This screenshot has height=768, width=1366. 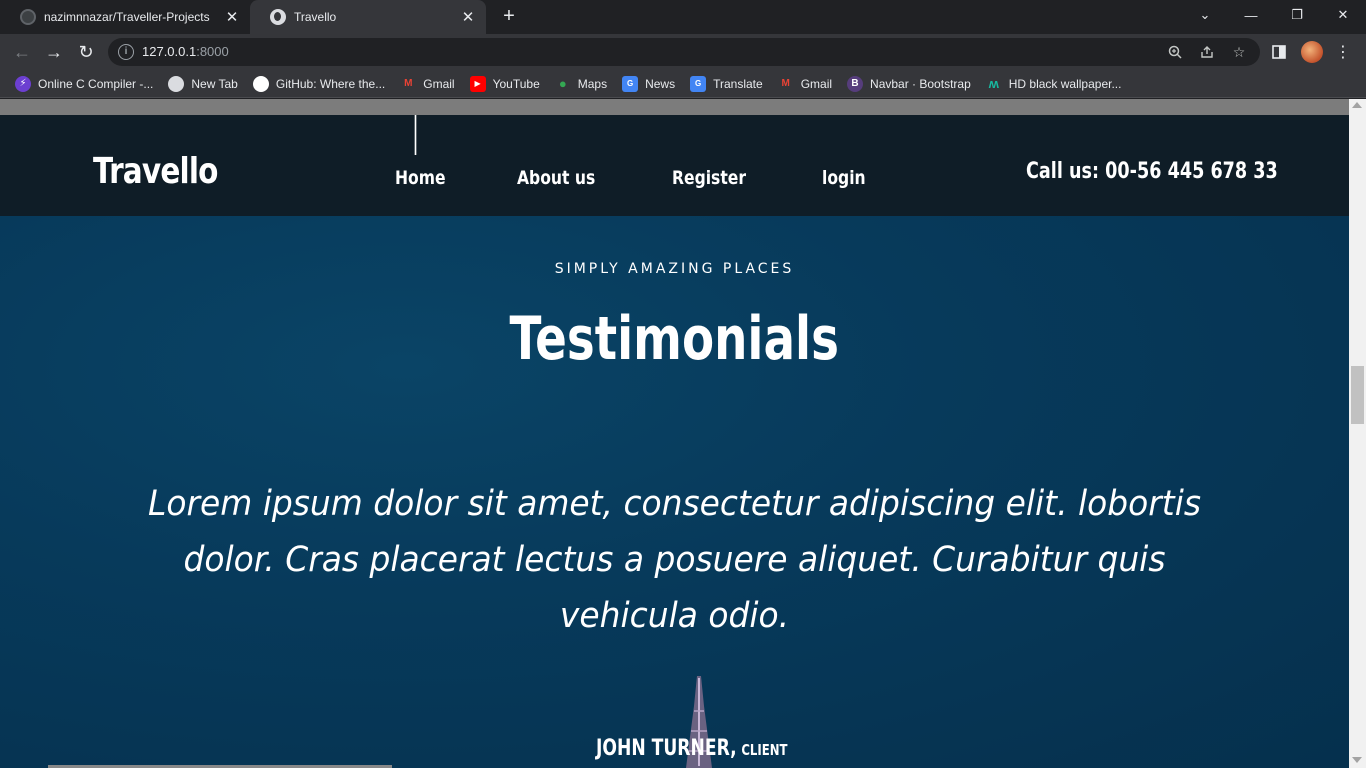 I want to click on nav-login: login, so click(x=844, y=178).